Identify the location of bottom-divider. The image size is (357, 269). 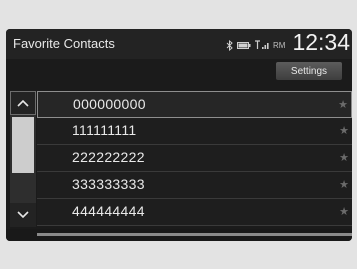
(194, 234).